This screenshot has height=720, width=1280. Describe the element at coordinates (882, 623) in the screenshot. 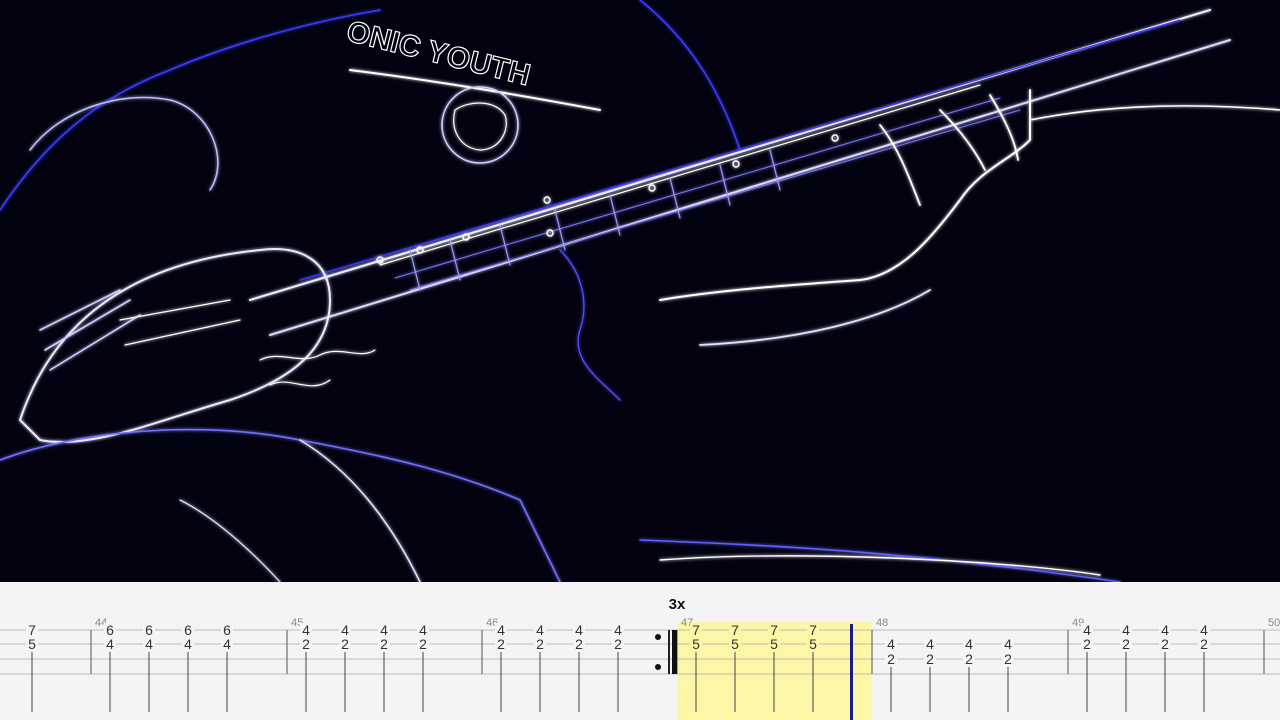

I see `measure-number: 48` at that location.